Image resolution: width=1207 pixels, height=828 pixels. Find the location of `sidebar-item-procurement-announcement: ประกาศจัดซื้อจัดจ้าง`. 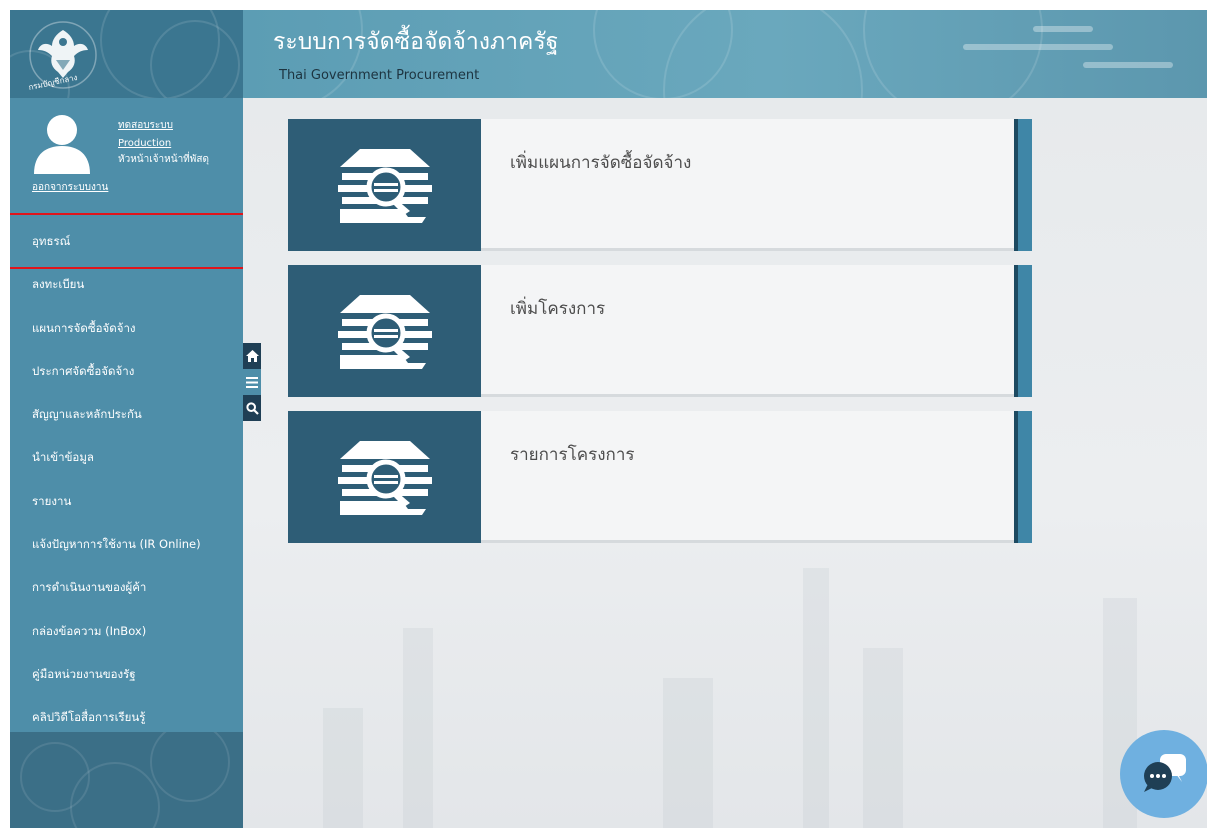

sidebar-item-procurement-announcement: ประกาศจัดซื้อจัดจ้าง is located at coordinates (126, 371).